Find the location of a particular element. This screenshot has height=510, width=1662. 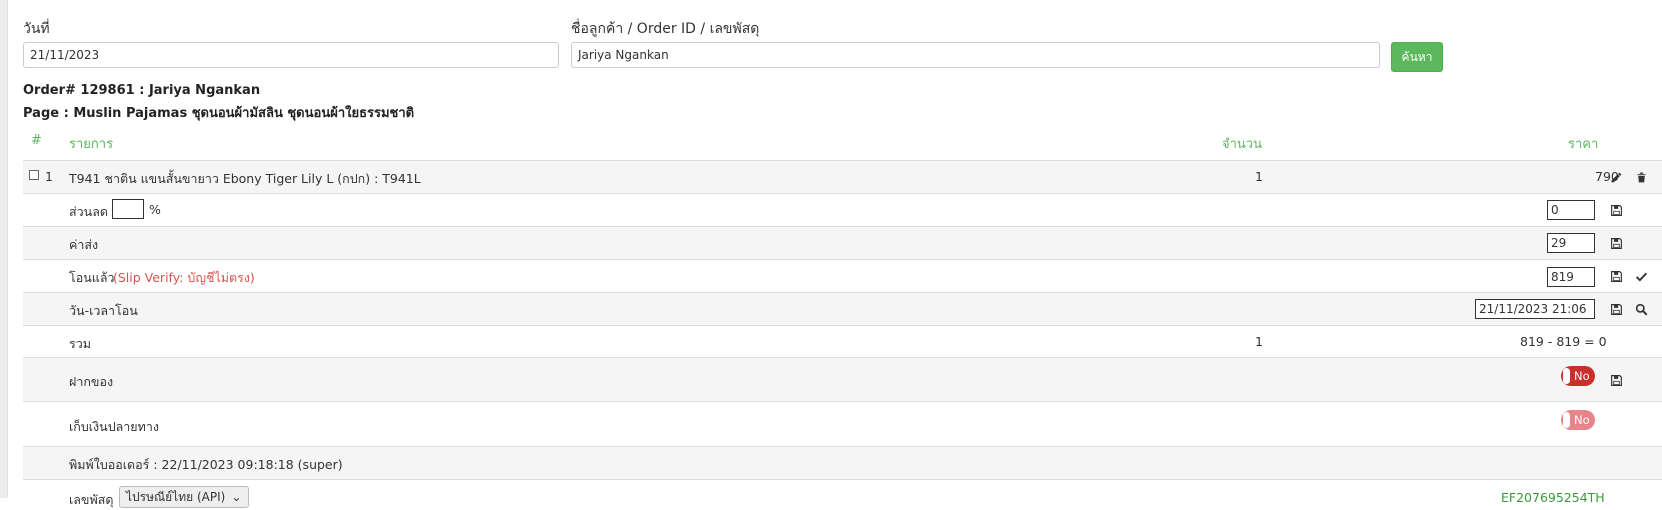

cod-toggle: No is located at coordinates (1578, 420).